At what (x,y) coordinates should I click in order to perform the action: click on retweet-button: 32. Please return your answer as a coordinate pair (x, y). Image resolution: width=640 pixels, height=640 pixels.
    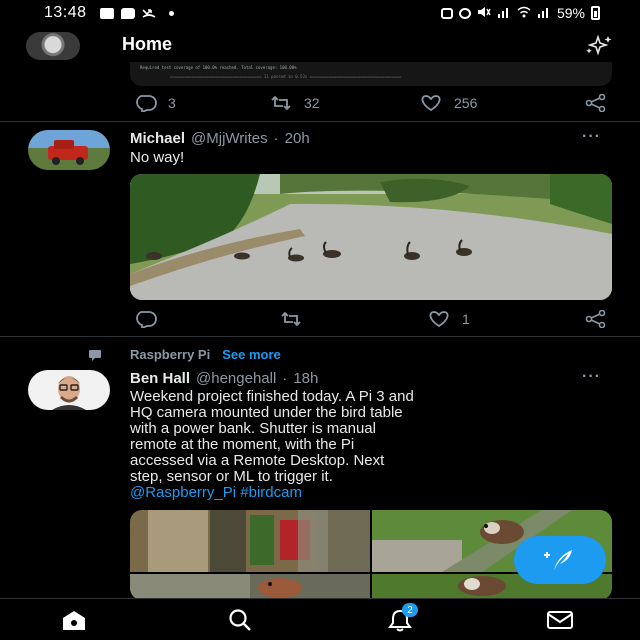
    Looking at the image, I should click on (294, 103).